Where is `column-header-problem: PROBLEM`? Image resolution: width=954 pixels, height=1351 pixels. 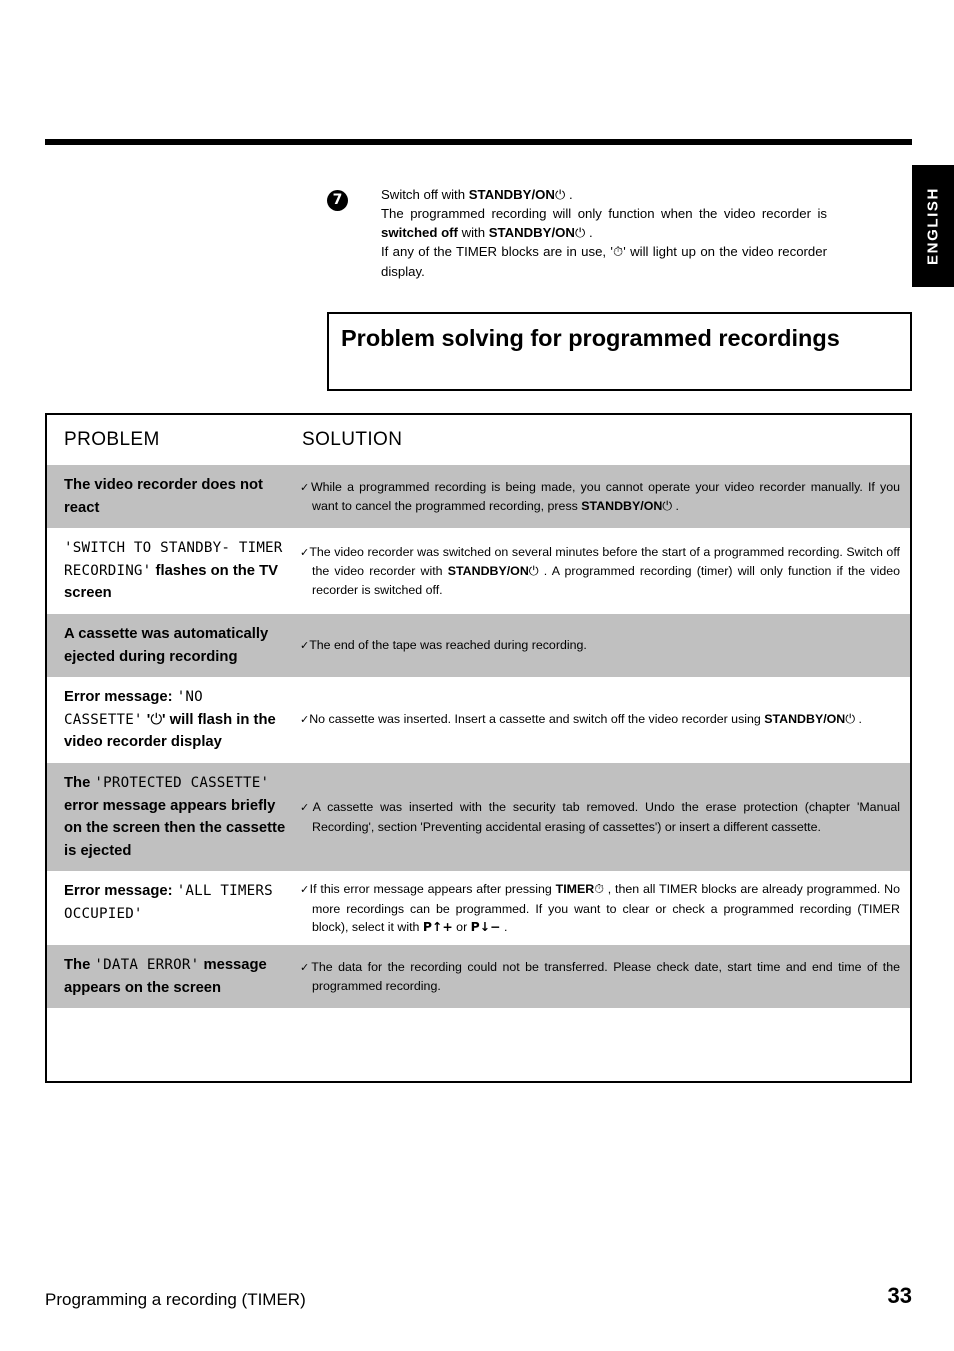 column-header-problem: PROBLEM is located at coordinates (112, 439).